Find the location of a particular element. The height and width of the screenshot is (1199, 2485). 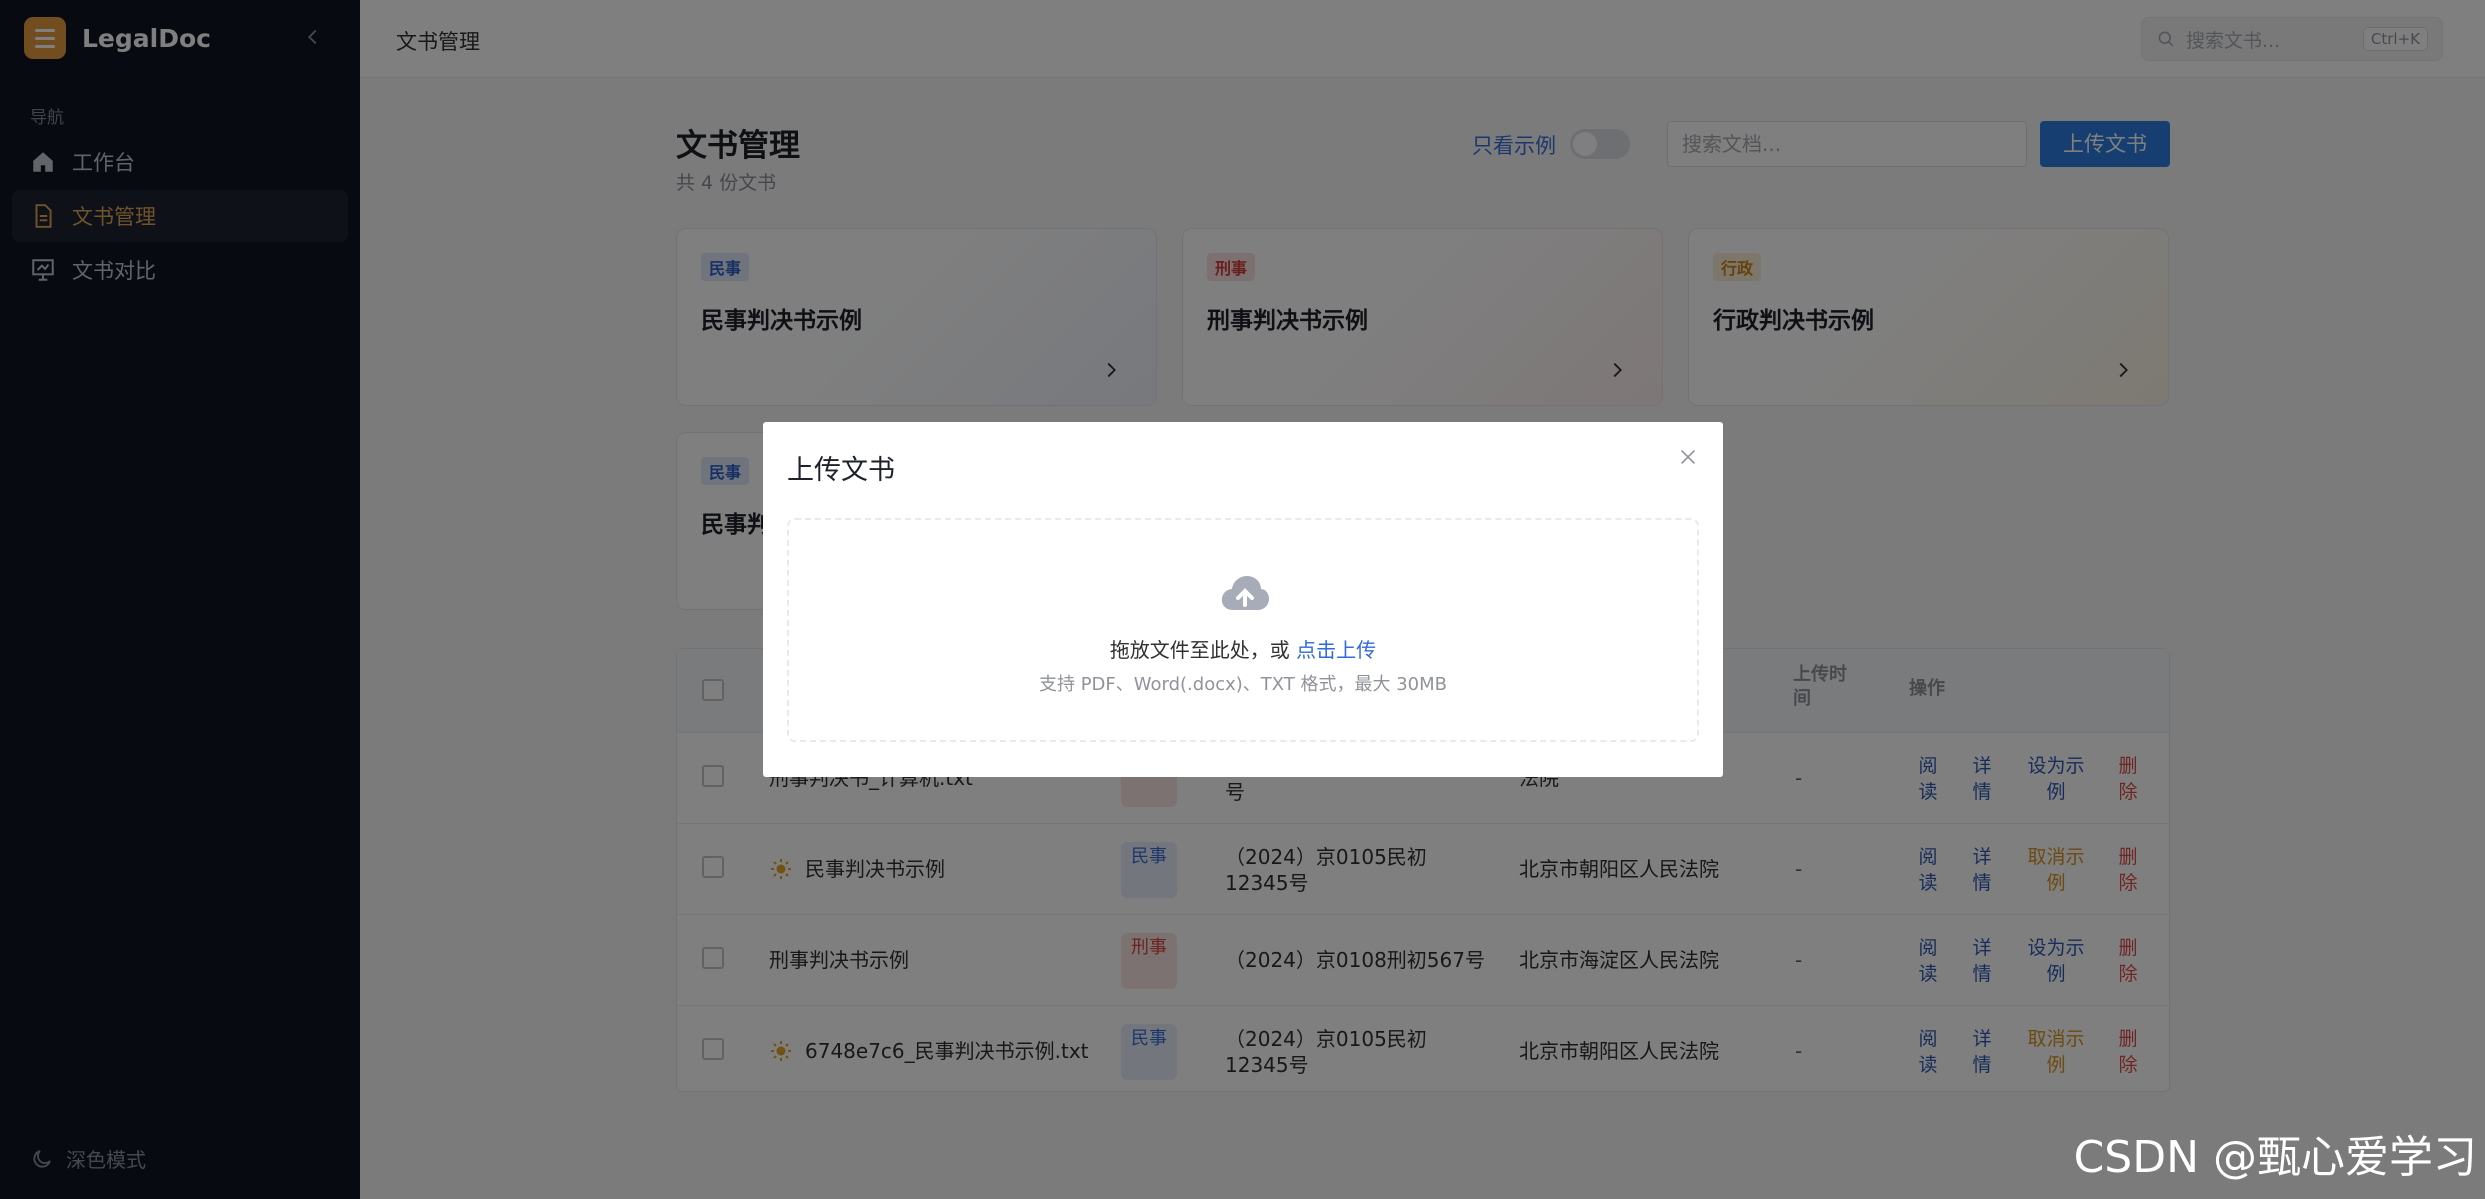

click-upload-link: 点击上传 is located at coordinates (1336, 650).